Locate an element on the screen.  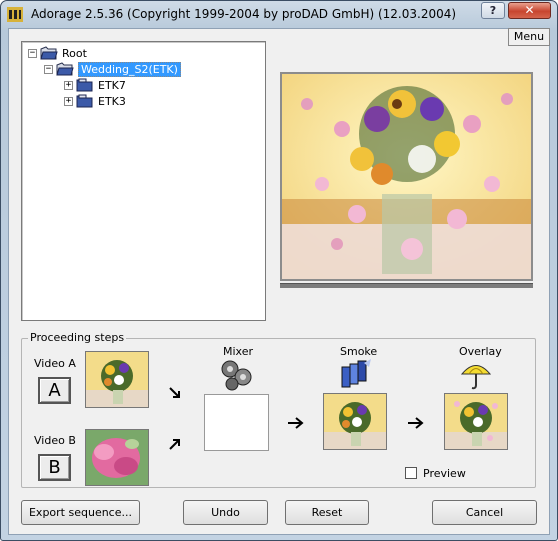
tree-item-wedding: − Wedding_S2(ETK) is located at coordinates (112, 69).